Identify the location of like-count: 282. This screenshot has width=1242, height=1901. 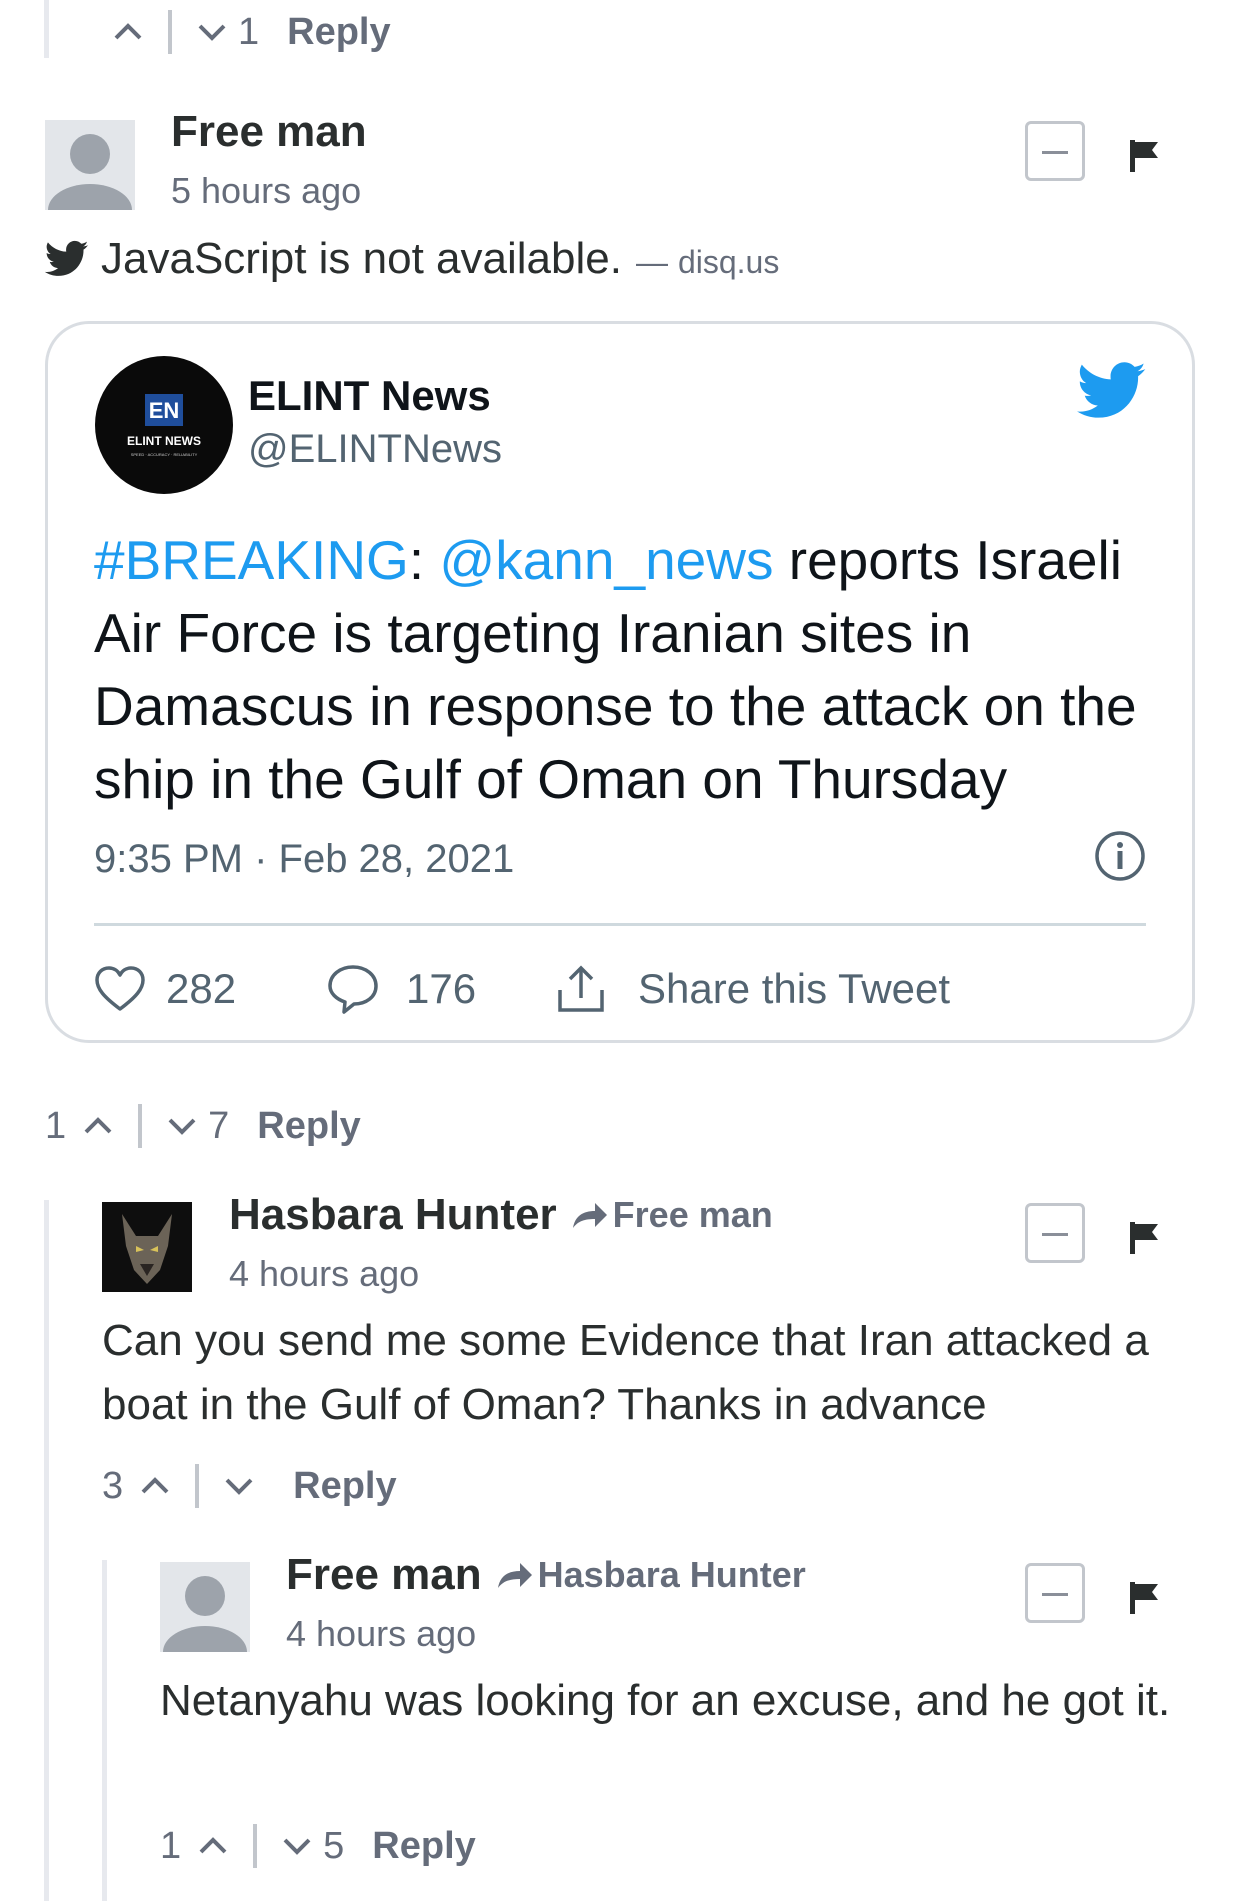
(201, 988).